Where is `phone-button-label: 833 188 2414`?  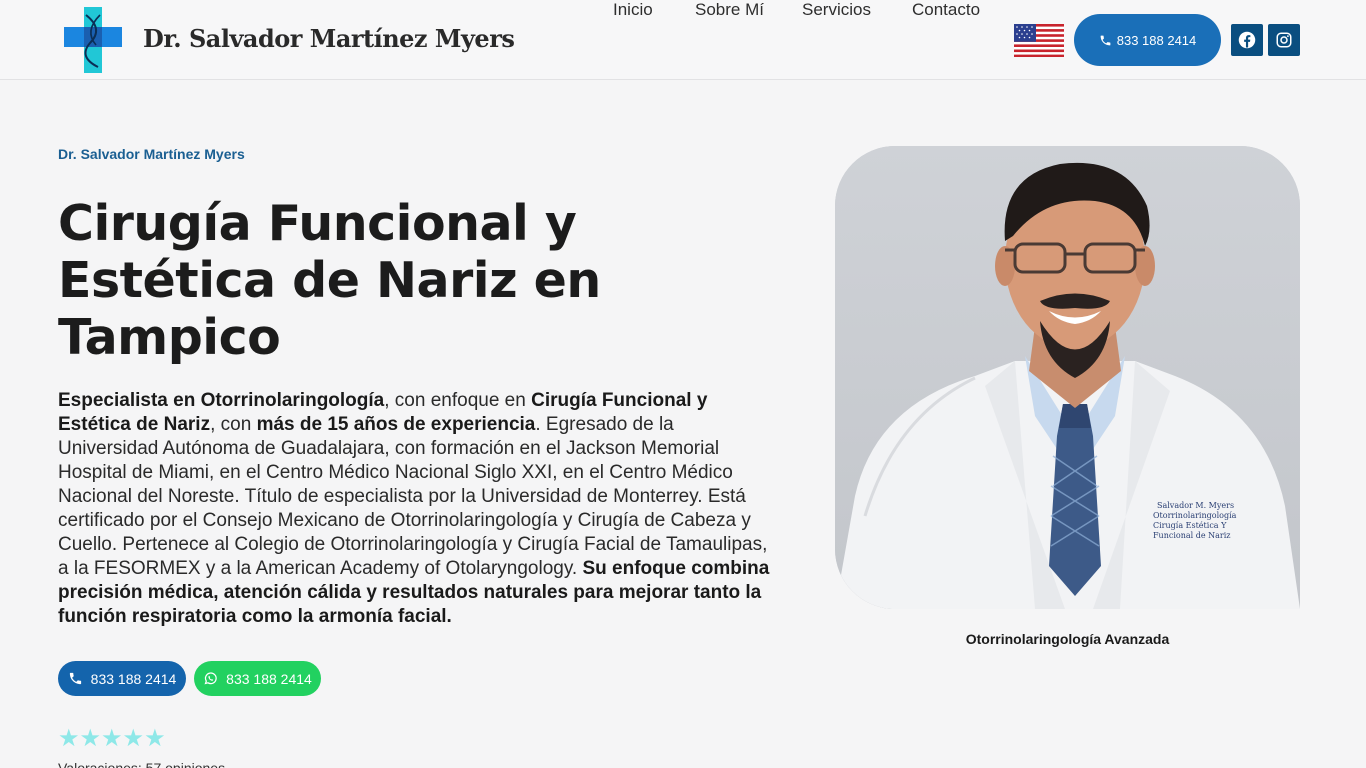
phone-button-label: 833 188 2414 is located at coordinates (133, 678).